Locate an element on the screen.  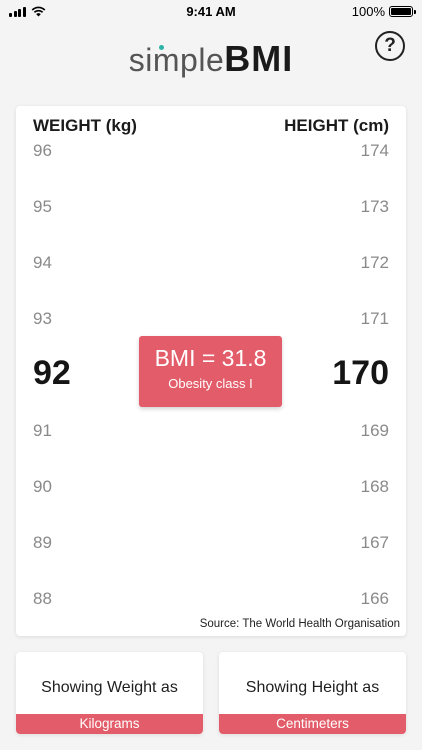
weight-unit-toggle: Showing Weight as Kilograms is located at coordinates (109, 693).